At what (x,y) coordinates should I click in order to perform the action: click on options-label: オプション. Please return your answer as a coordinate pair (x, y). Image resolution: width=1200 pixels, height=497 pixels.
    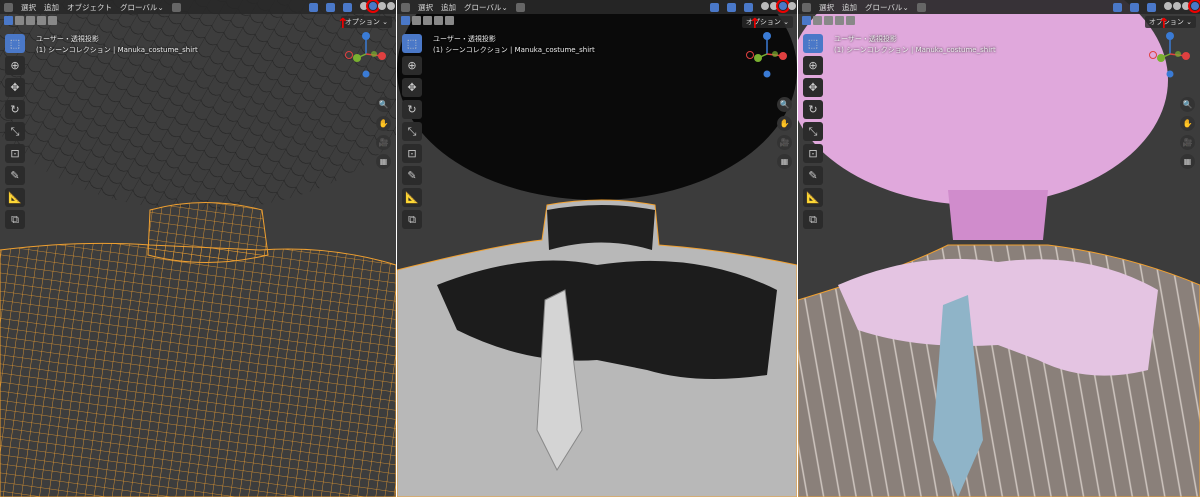
    Looking at the image, I should click on (362, 22).